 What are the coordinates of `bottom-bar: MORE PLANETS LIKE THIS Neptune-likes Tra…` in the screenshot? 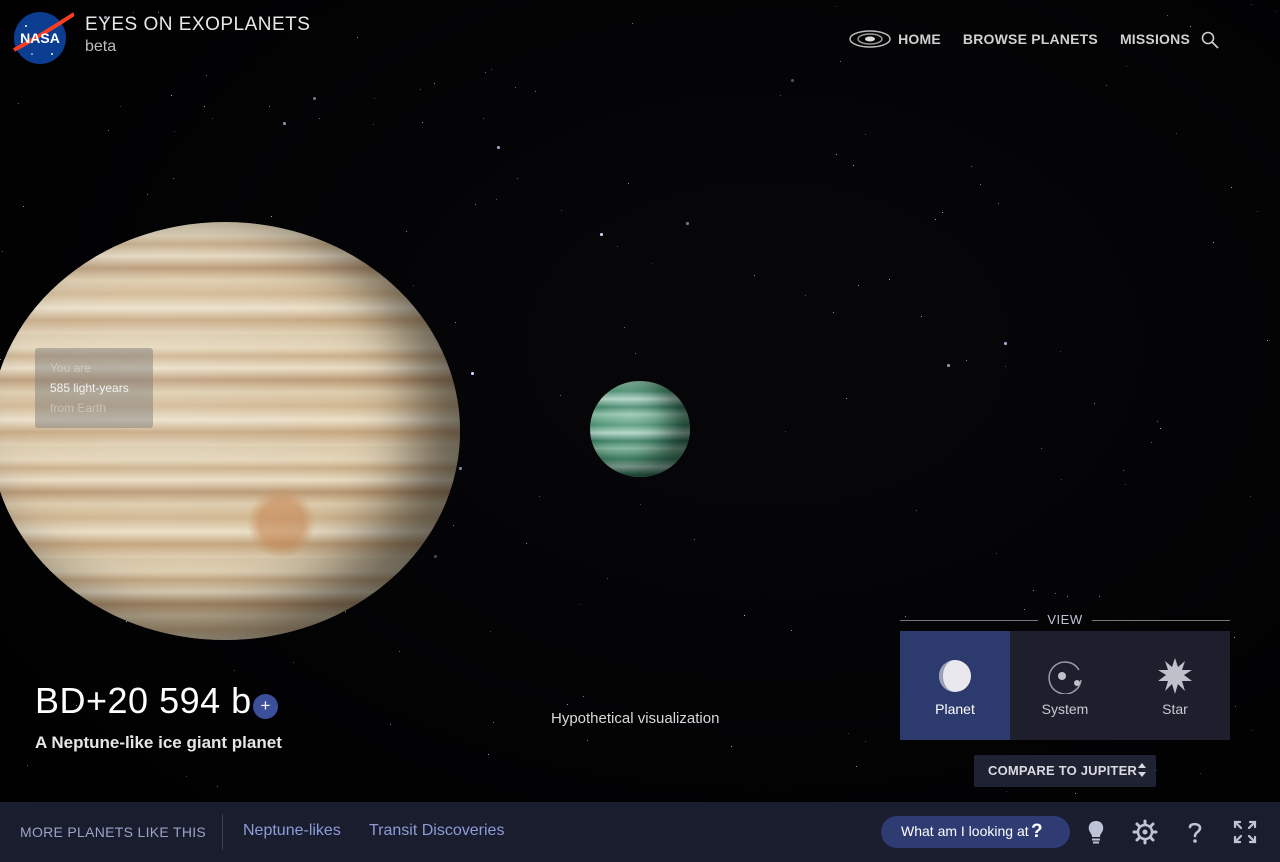 It's located at (640, 832).